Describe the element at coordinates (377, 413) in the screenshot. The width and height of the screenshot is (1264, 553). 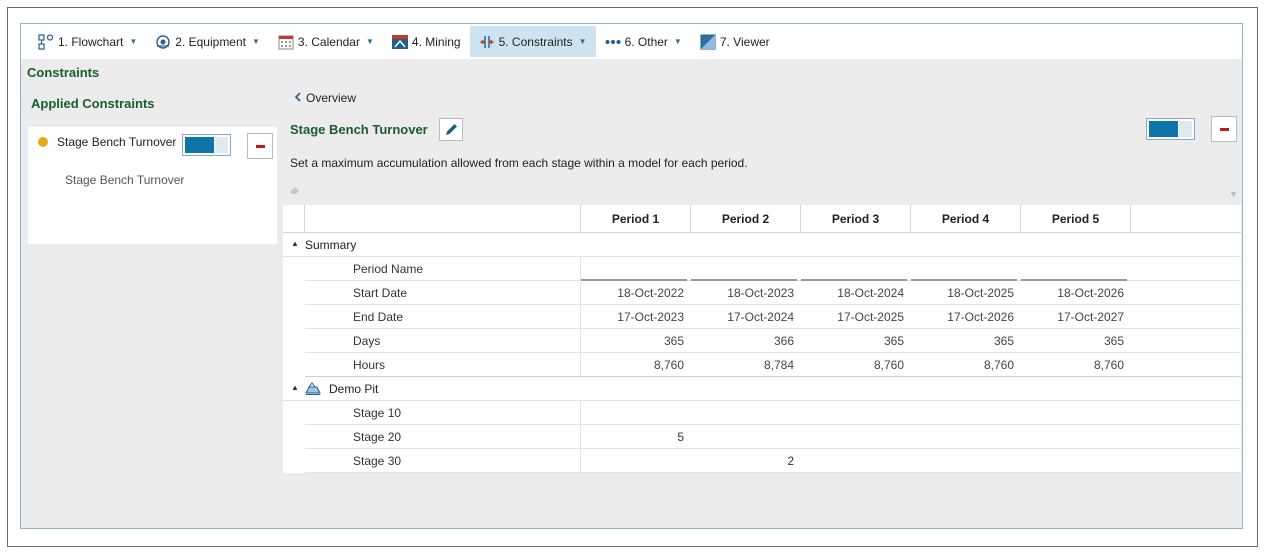
I see `row-label: Stage 10` at that location.